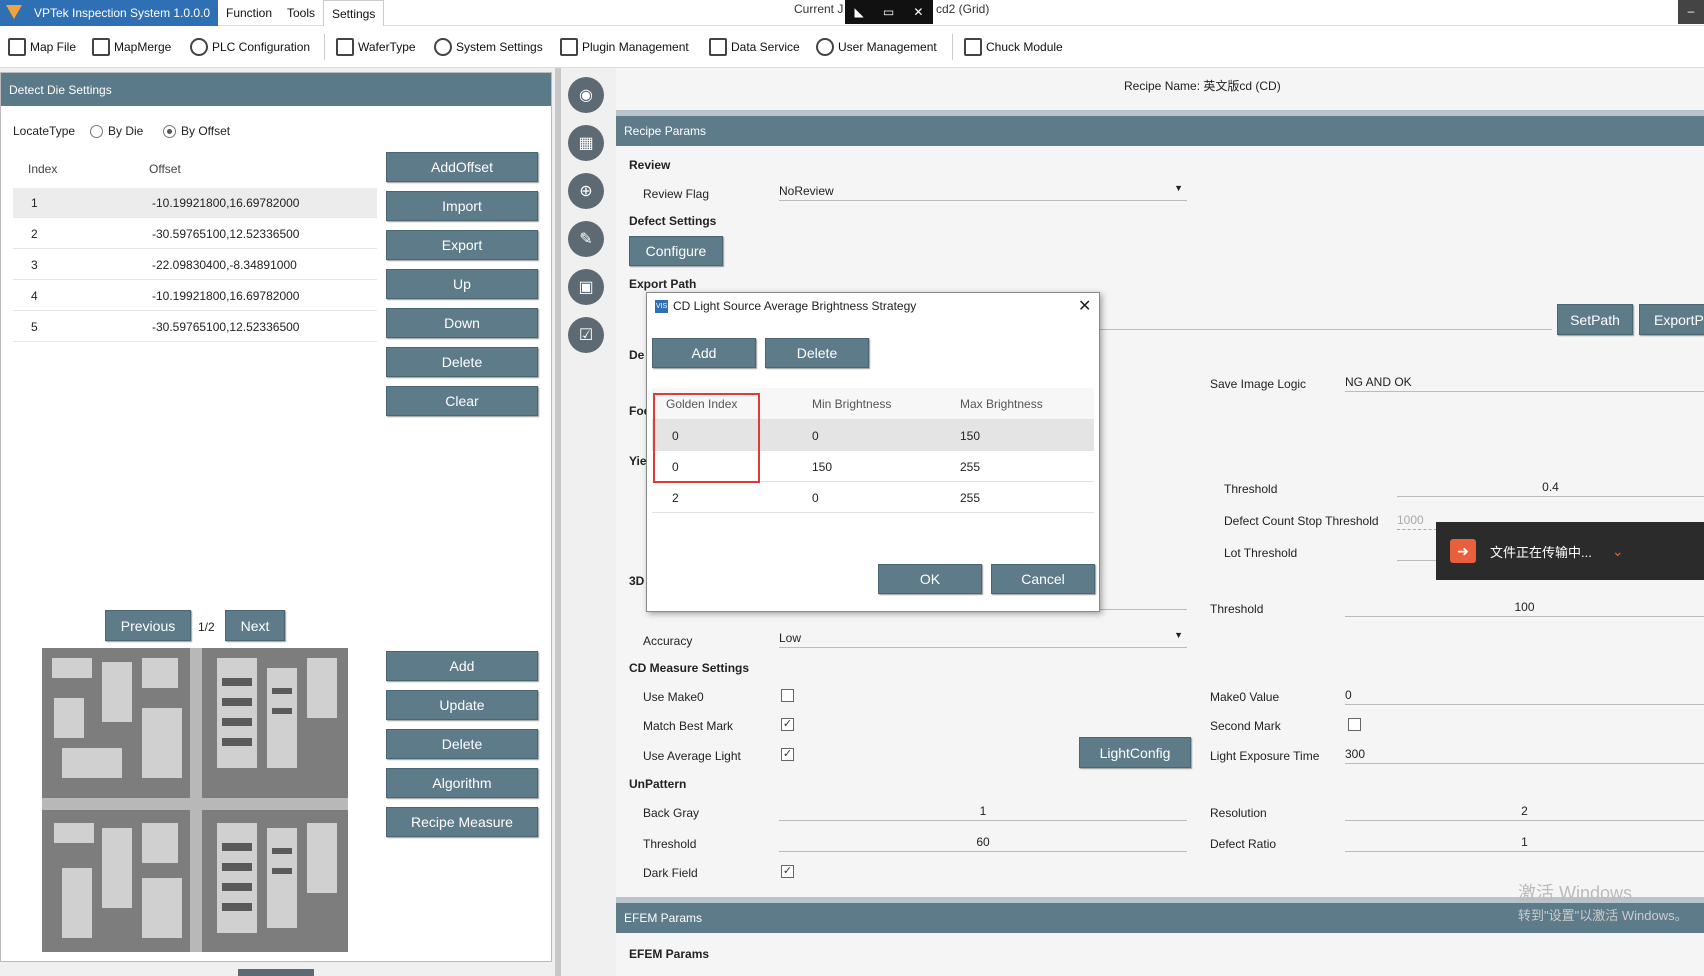 The width and height of the screenshot is (1704, 976). Describe the element at coordinates (1417, 551) in the screenshot. I see `lot-threshold-field` at that location.